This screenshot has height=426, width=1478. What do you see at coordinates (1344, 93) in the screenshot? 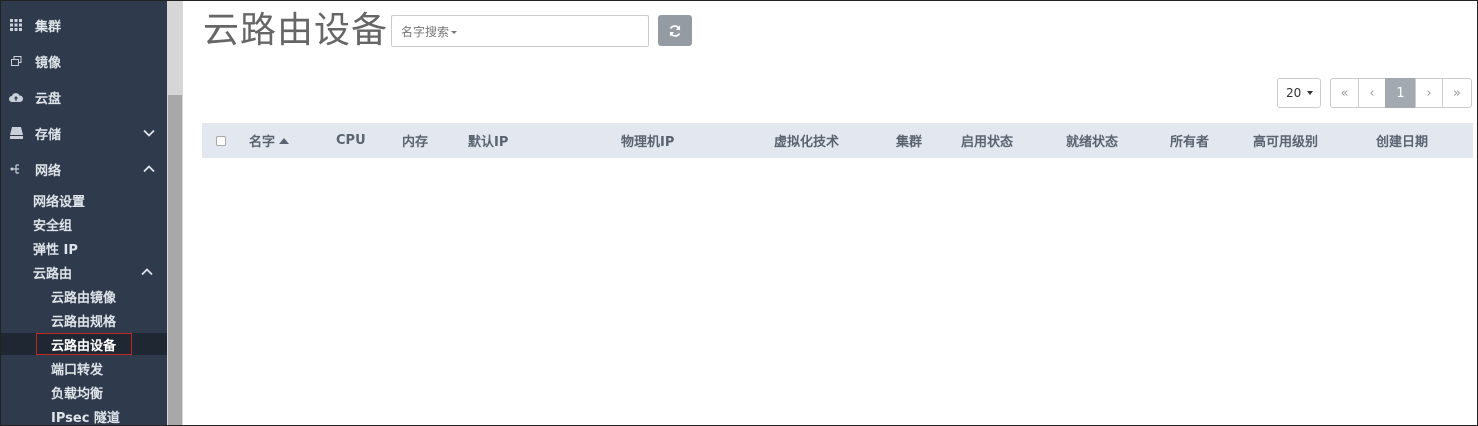
I see `first-page-button: «` at bounding box center [1344, 93].